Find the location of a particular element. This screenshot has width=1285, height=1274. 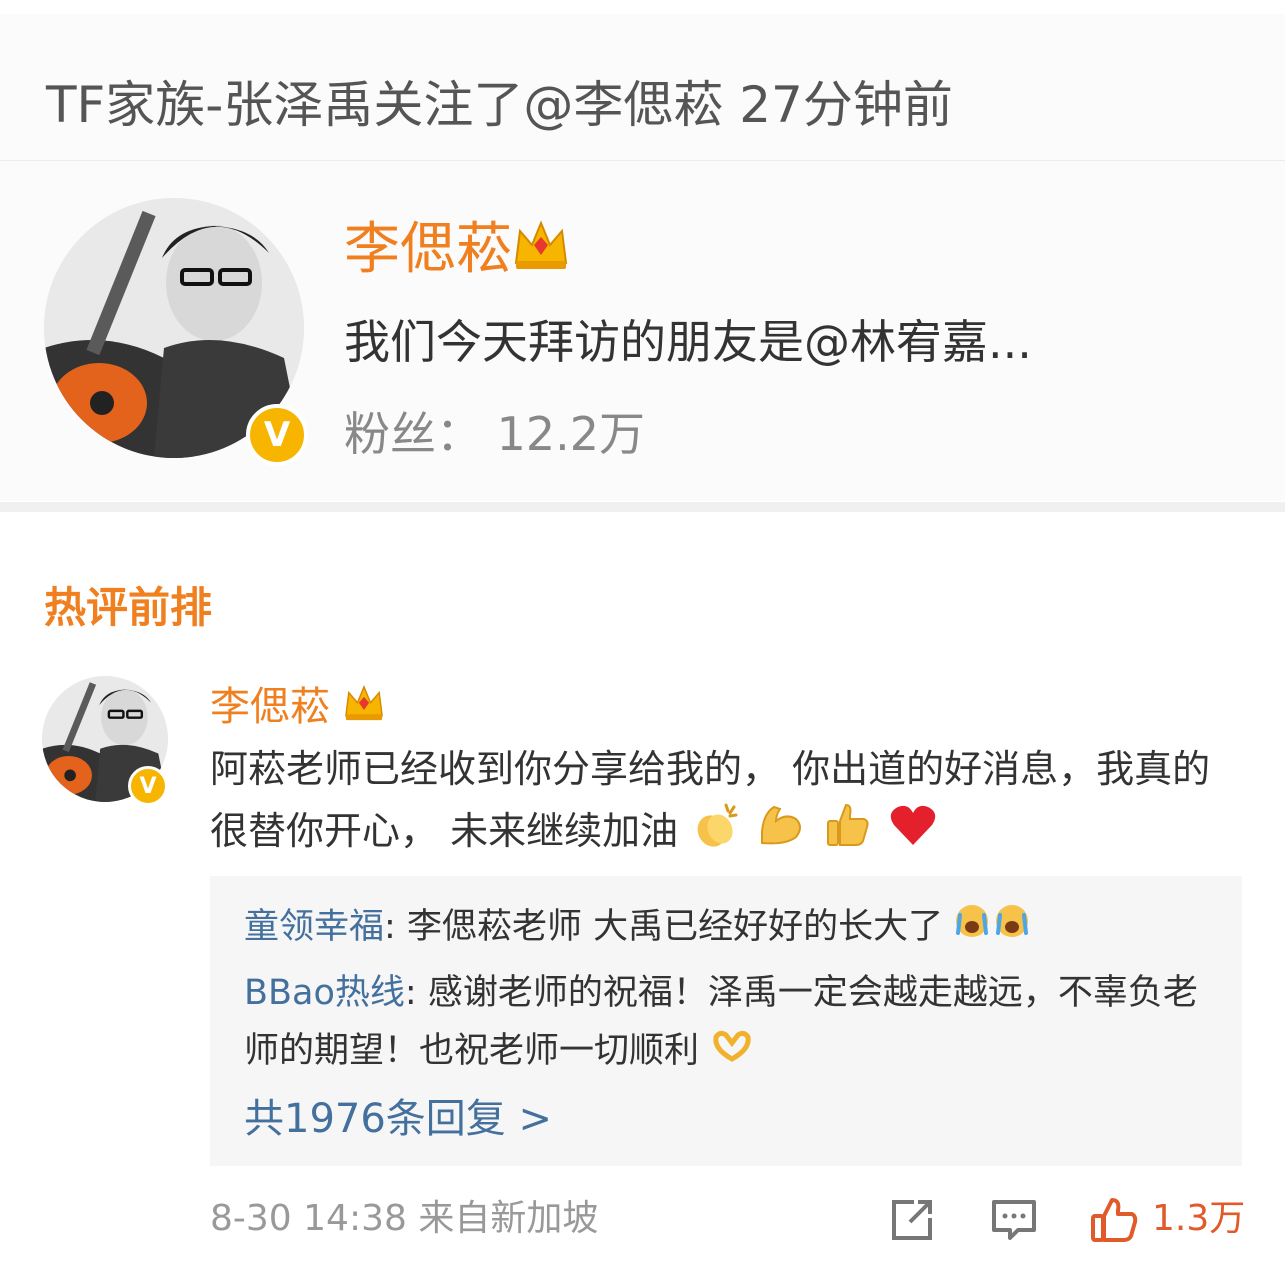

user-card-name-row: 李偲菘 is located at coordinates (457, 251).